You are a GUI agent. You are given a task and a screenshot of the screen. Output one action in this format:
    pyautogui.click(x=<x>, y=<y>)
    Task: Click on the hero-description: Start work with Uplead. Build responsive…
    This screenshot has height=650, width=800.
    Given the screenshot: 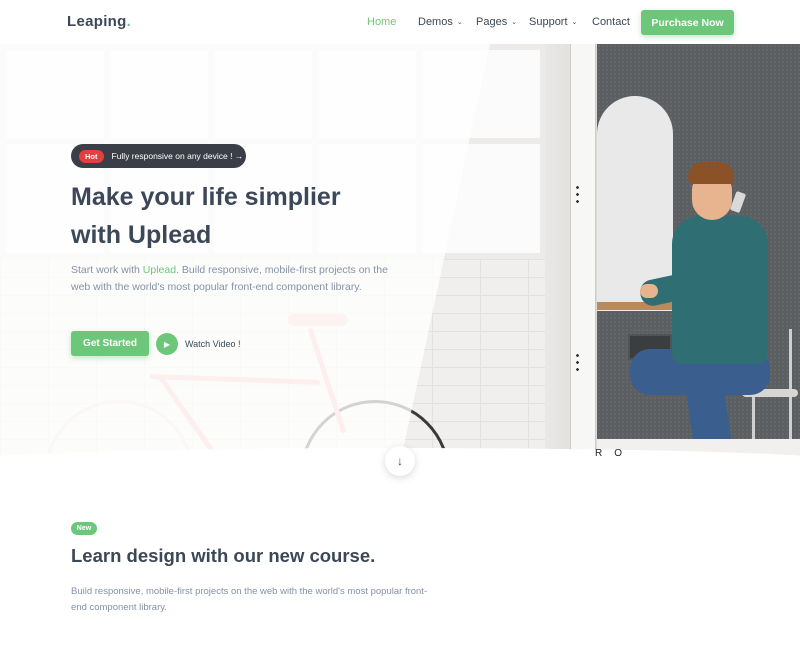 What is the action you would take?
    pyautogui.click(x=231, y=278)
    